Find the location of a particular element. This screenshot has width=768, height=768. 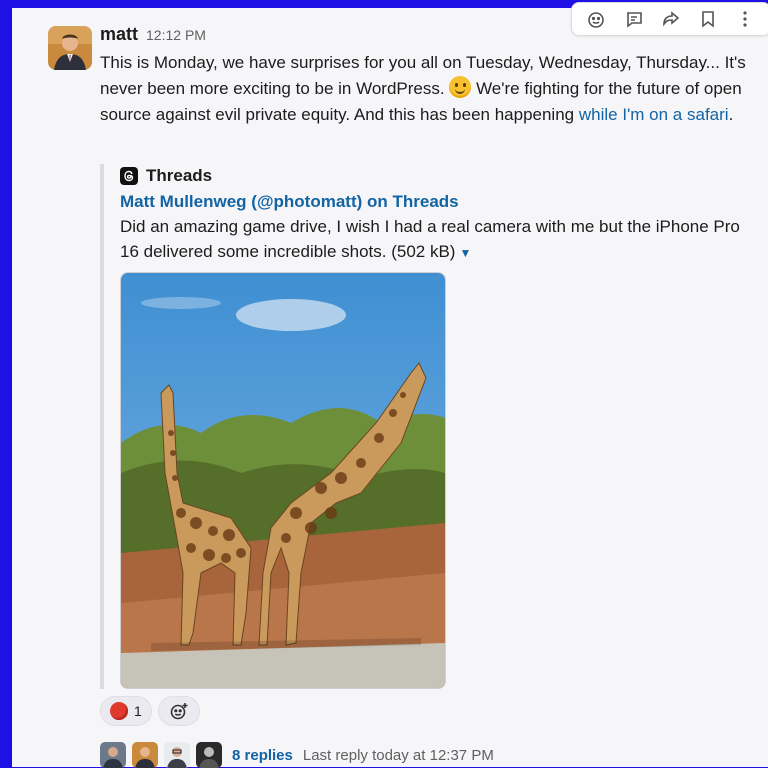

add-emoji-icon is located at coordinates (179, 711).